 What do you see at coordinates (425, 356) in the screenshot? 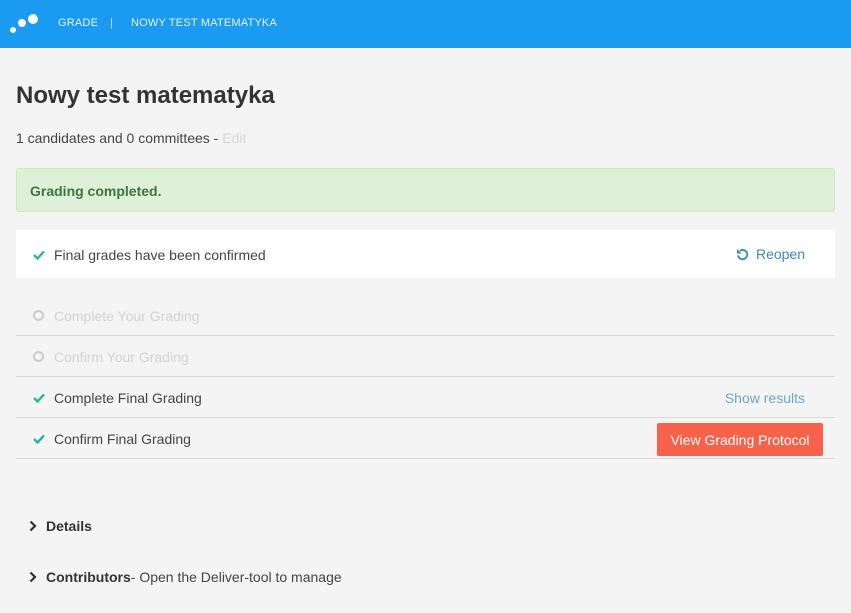
I see `step-confirm-your-grading: Confirm Your Grading` at bounding box center [425, 356].